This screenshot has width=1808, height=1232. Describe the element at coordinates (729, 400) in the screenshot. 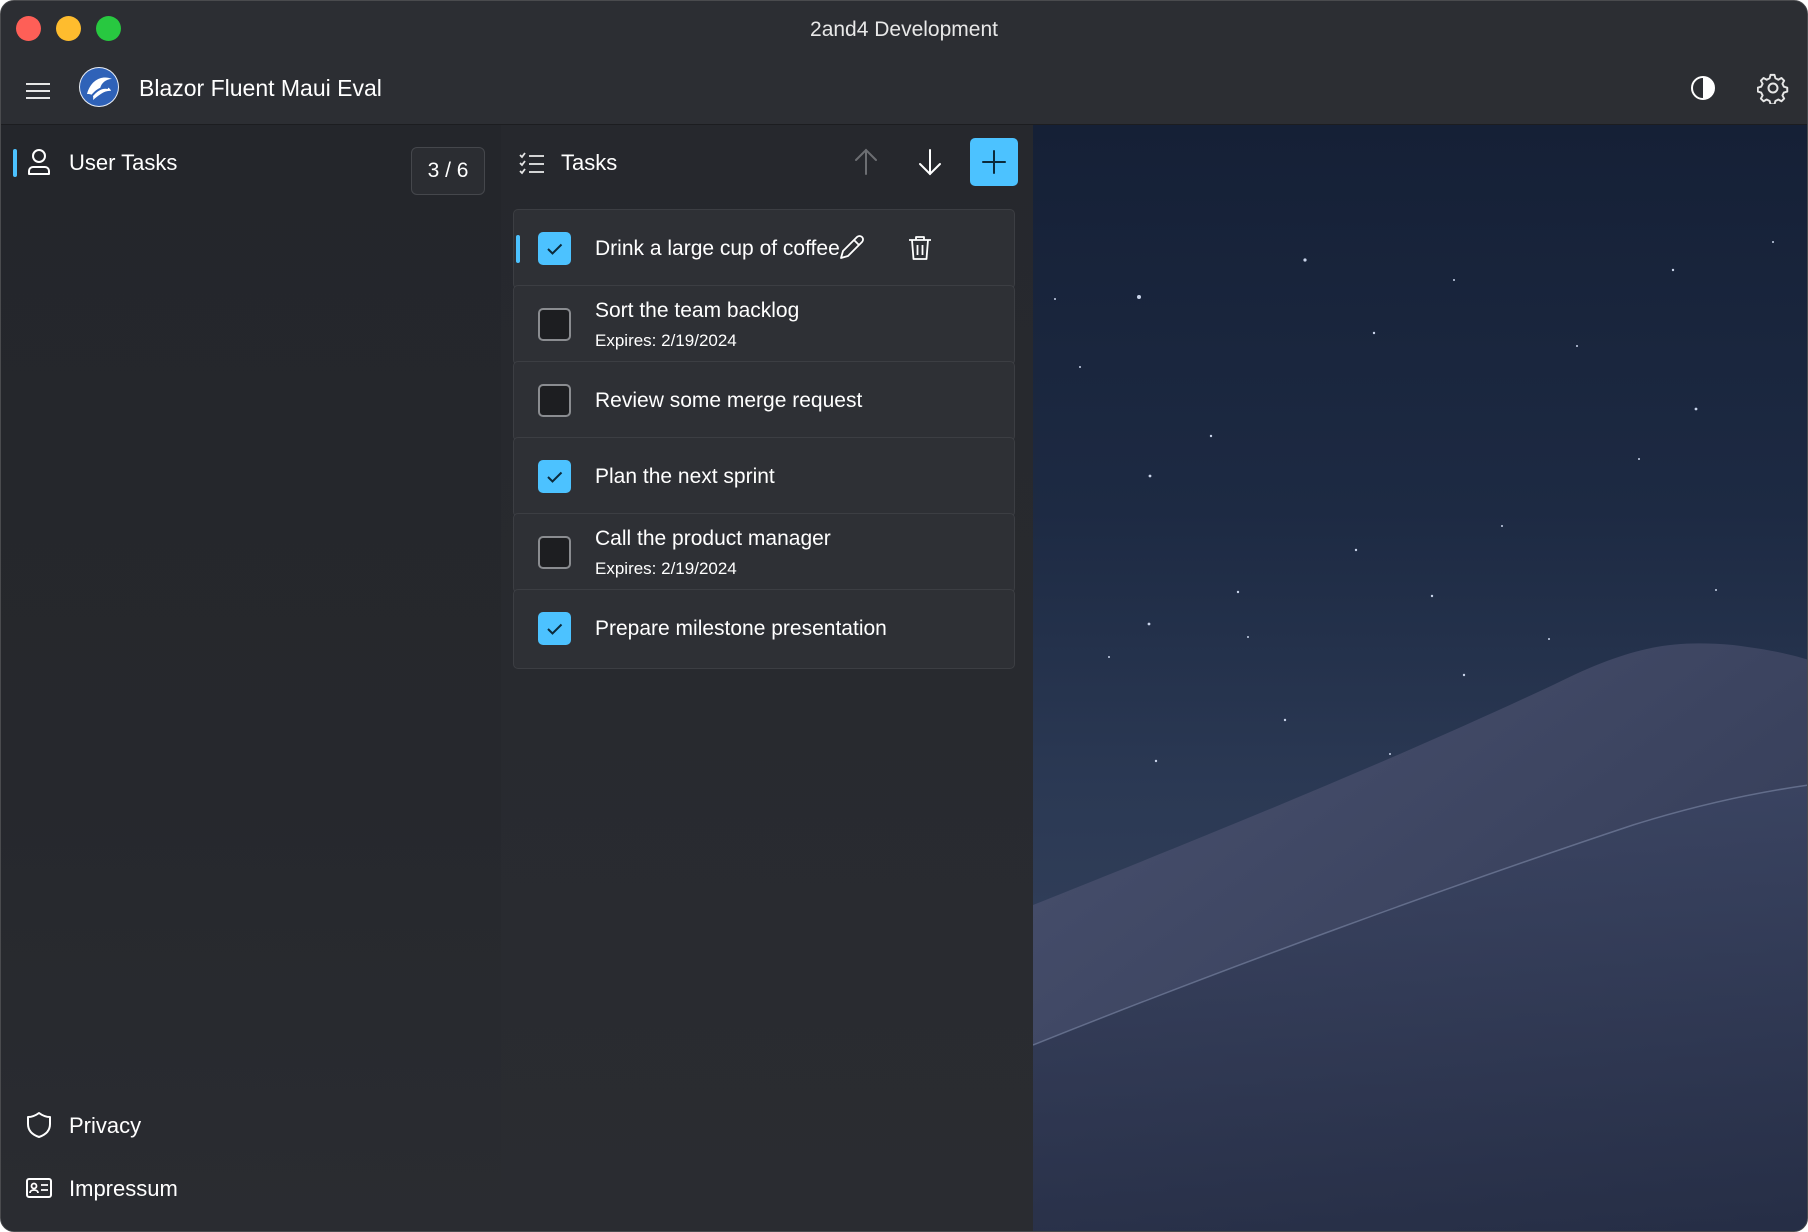

I see `task-label: Review some merge request` at that location.